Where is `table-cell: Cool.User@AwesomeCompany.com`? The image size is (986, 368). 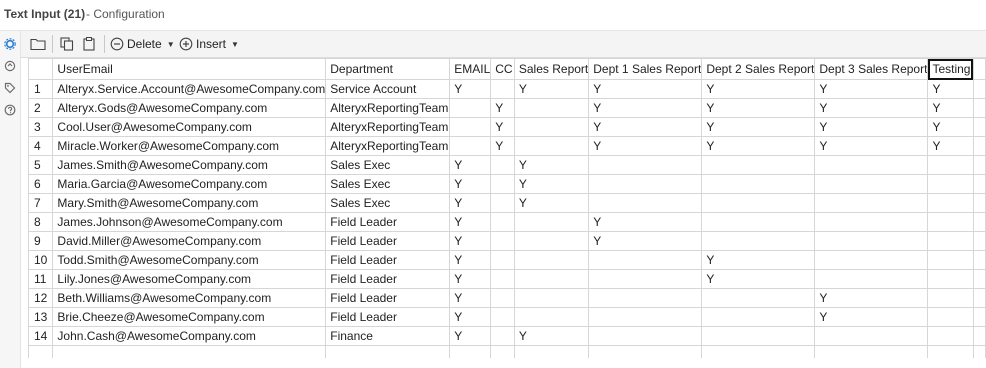 table-cell: Cool.User@AwesomeCompany.com is located at coordinates (189, 127).